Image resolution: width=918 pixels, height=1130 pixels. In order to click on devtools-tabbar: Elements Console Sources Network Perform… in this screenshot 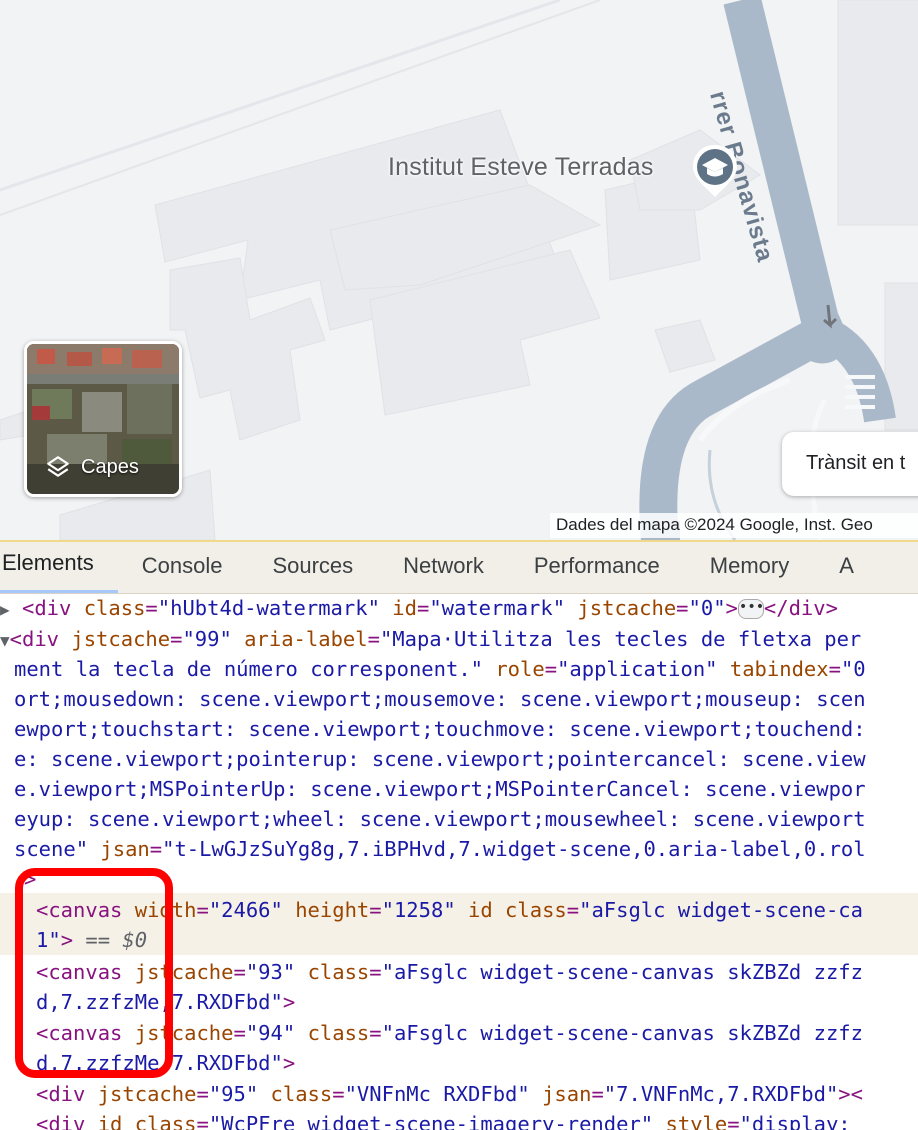, I will do `click(459, 567)`.